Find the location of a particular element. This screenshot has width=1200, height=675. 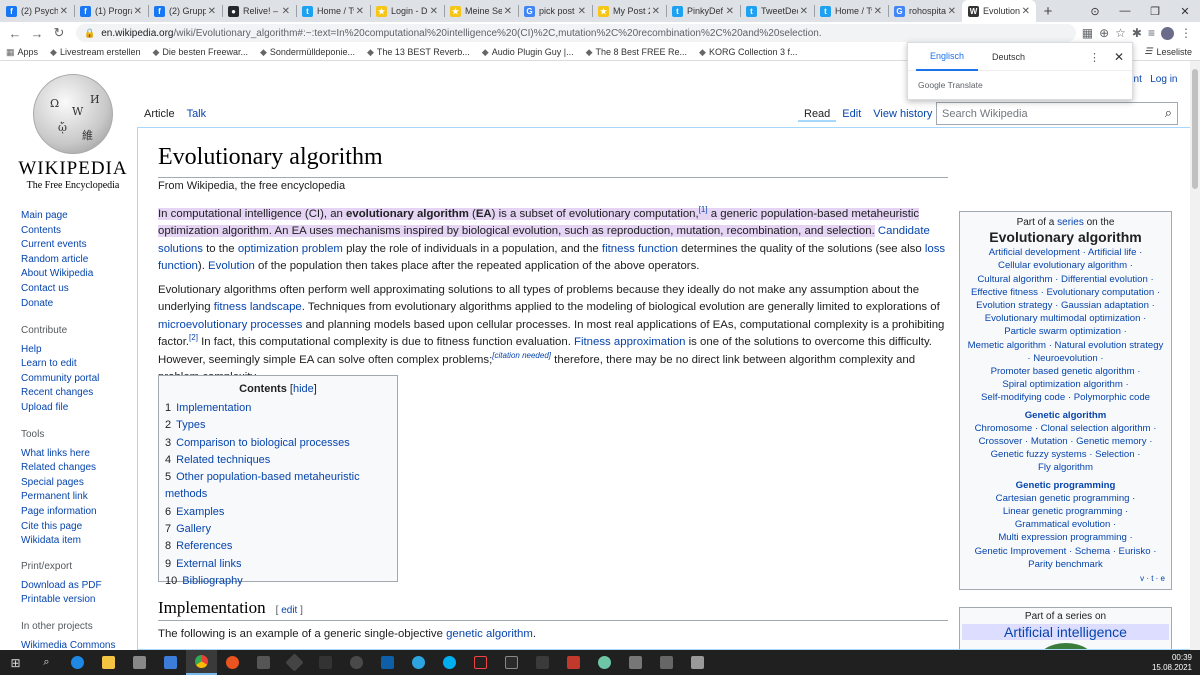

toc-link: Related techniques is located at coordinates (223, 460).